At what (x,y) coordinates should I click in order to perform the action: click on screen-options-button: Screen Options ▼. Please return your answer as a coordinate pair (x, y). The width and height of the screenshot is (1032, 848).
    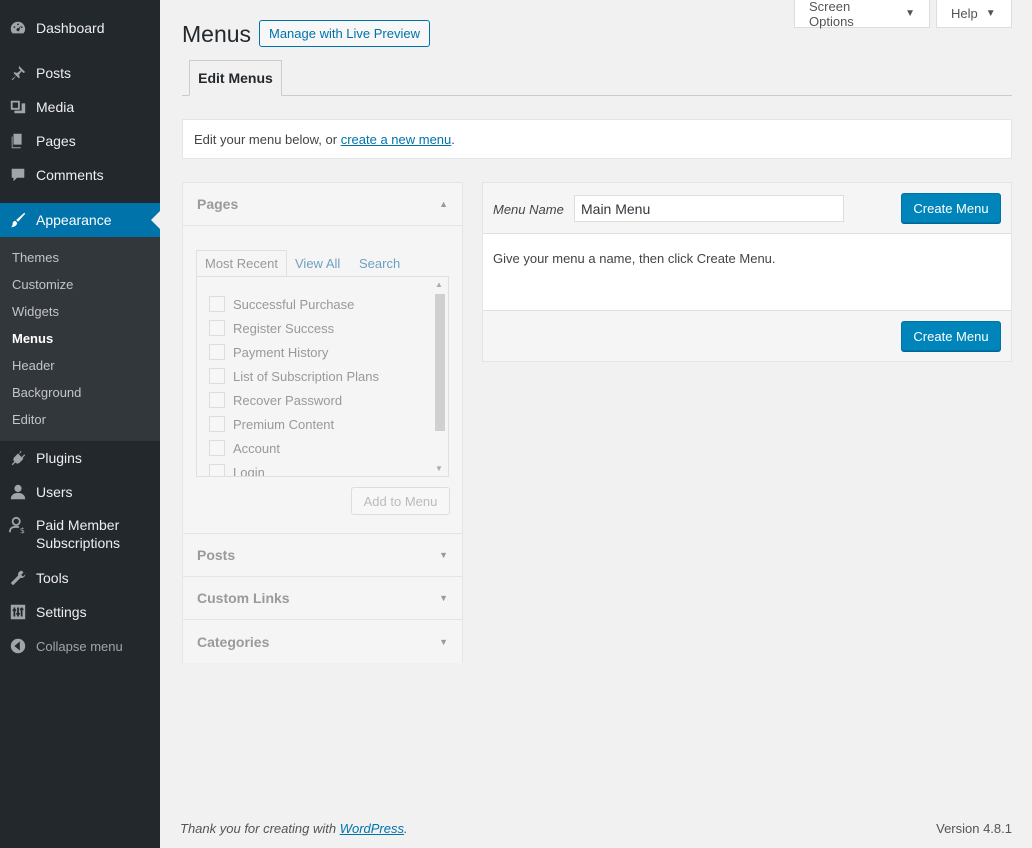
    Looking at the image, I should click on (862, 14).